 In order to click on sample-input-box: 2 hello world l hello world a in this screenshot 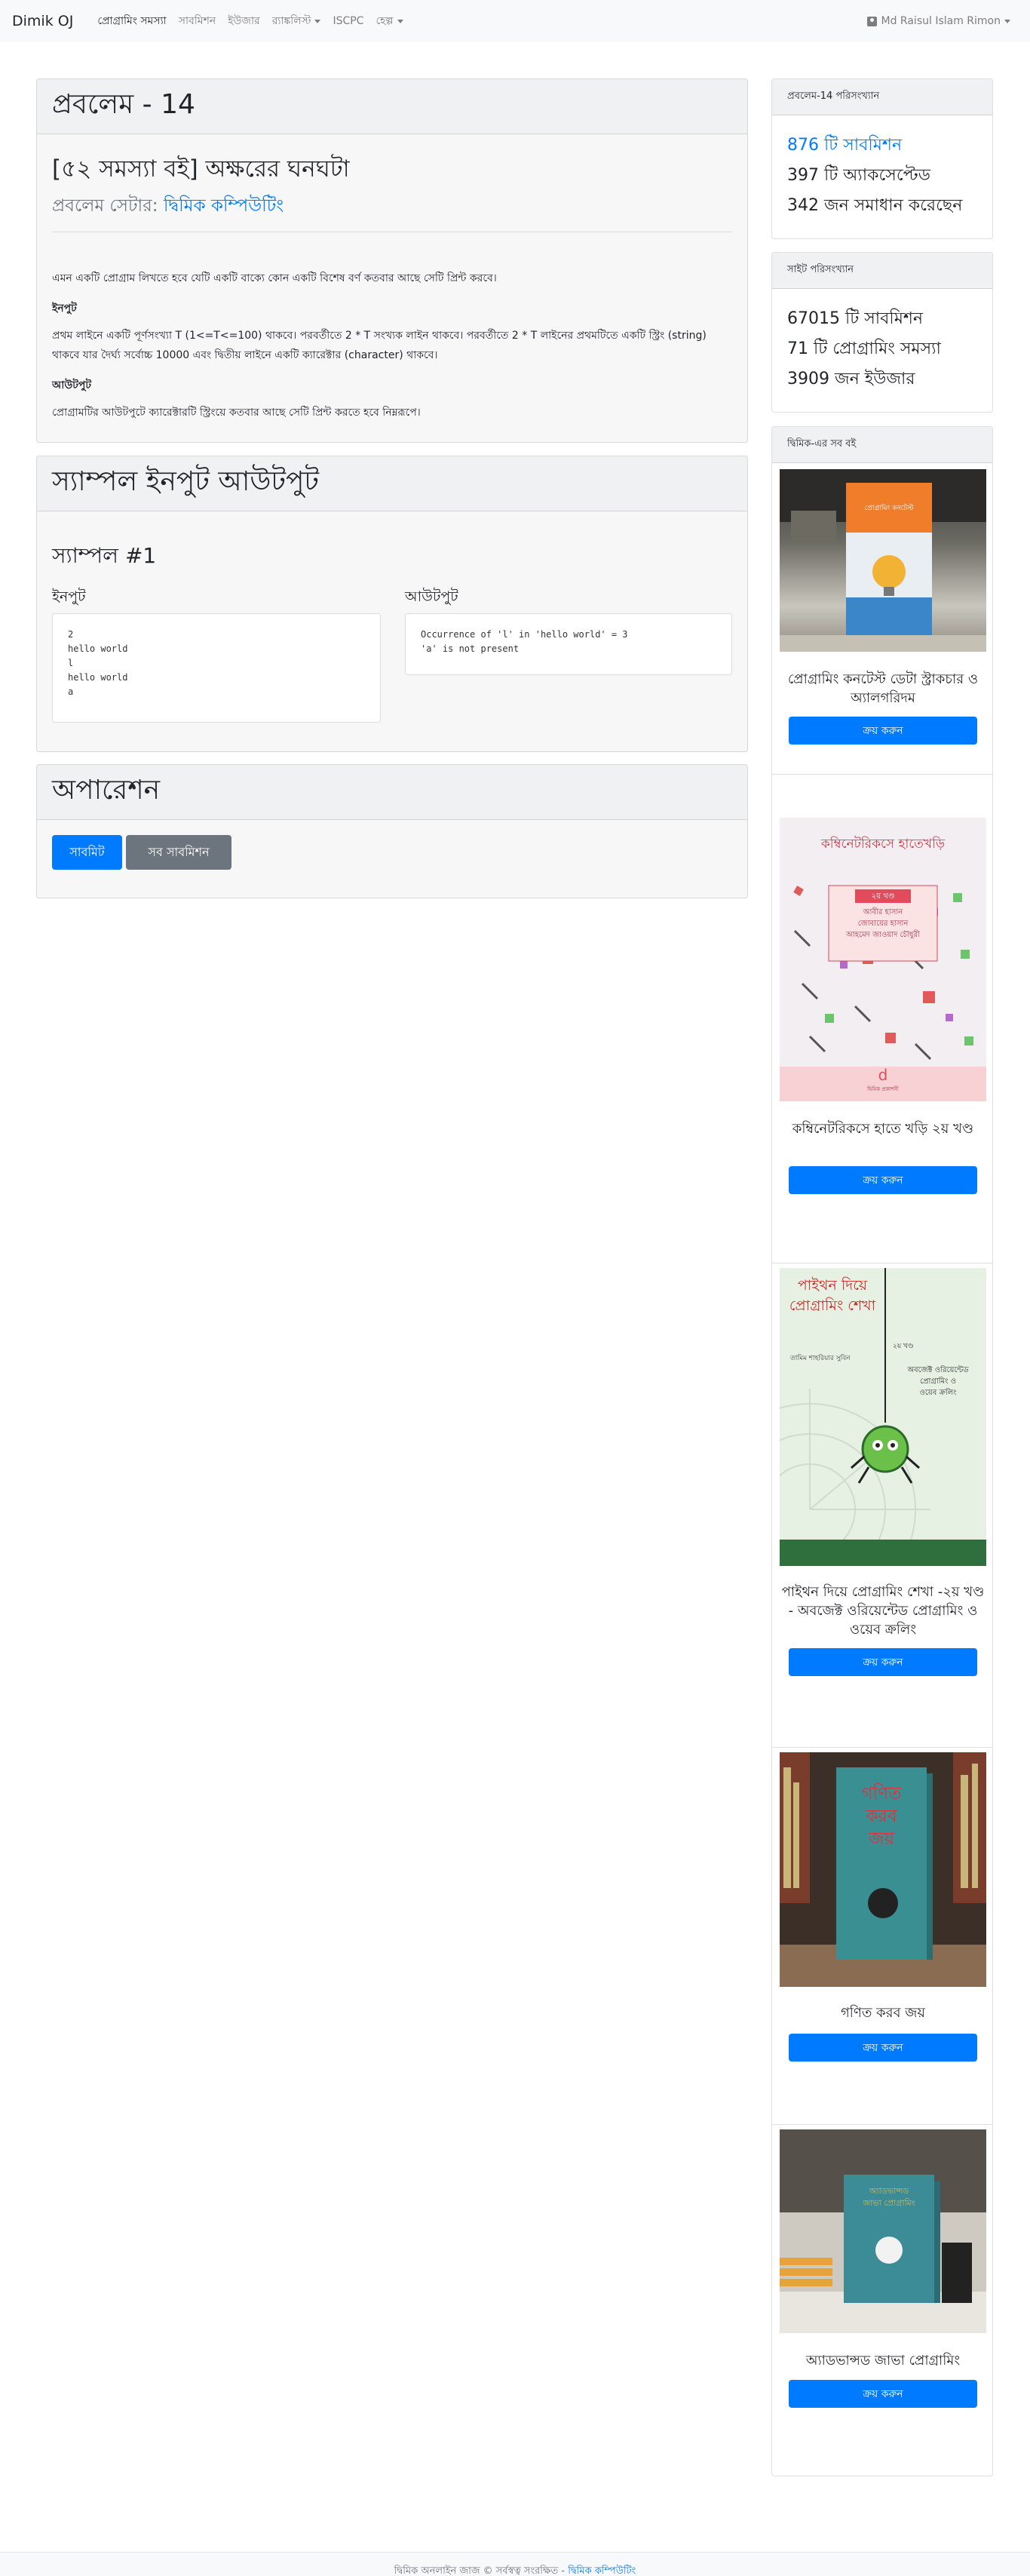, I will do `click(216, 668)`.